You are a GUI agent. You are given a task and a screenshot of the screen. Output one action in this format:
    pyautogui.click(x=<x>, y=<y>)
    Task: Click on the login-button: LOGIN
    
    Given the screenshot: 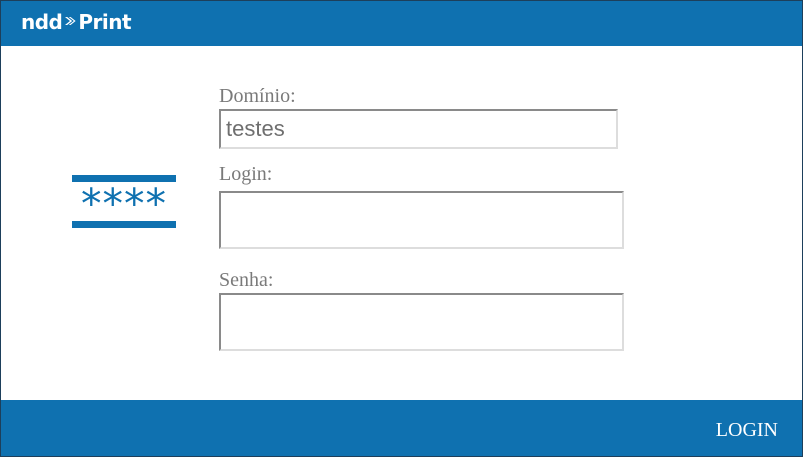 What is the action you would take?
    pyautogui.click(x=747, y=430)
    